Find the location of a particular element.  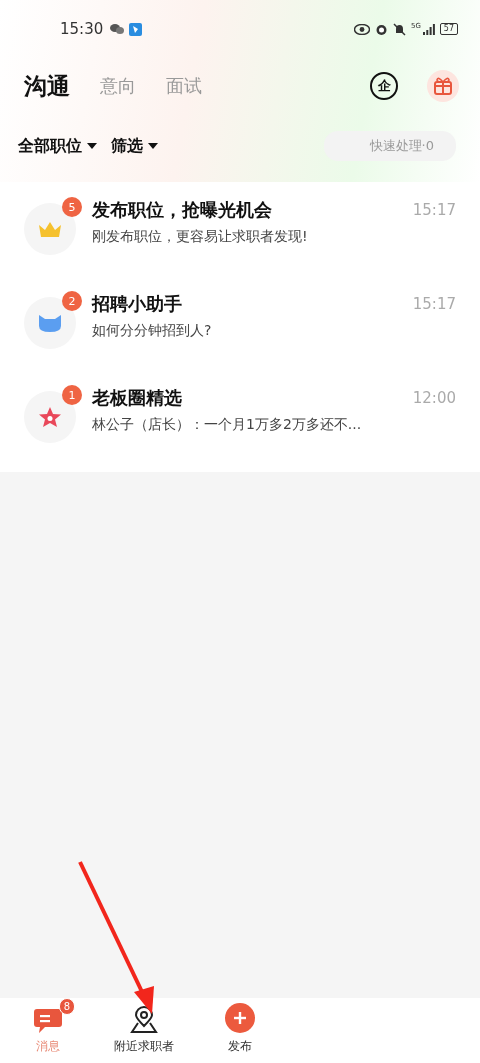

message-preview: 刚发布职位，更容易让求职者发现! is located at coordinates (200, 237).